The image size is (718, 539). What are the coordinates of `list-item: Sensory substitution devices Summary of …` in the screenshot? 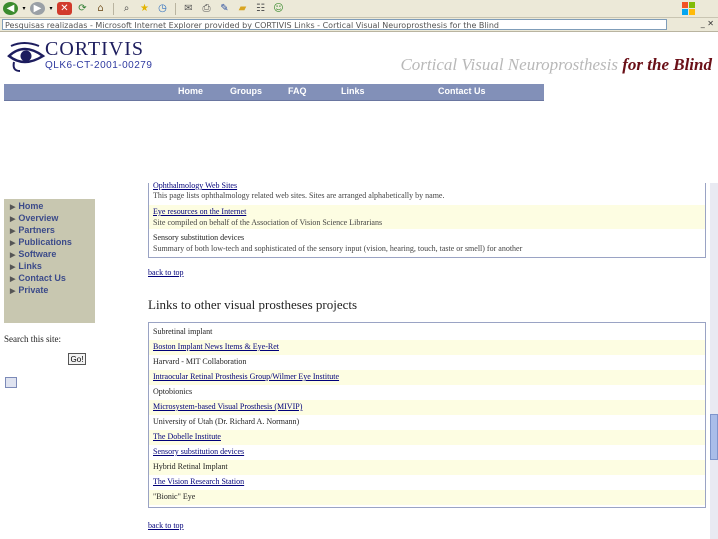 It's located at (427, 243).